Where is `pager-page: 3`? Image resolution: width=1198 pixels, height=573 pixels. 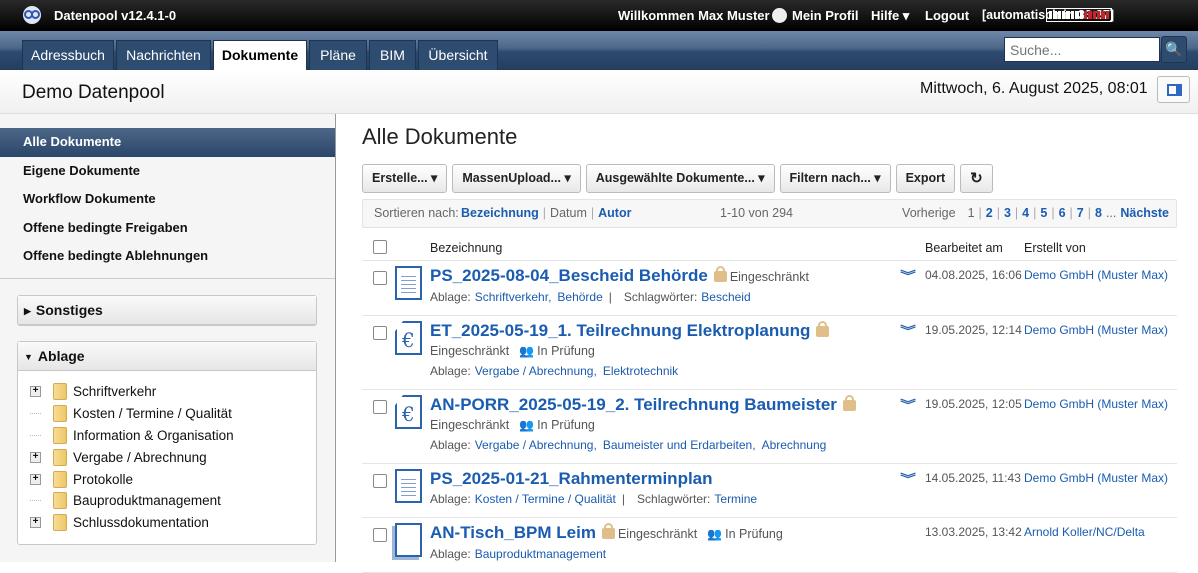 pager-page: 3 is located at coordinates (1007, 213).